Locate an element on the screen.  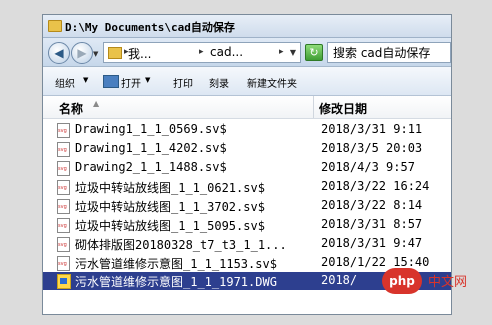
sort-ascending-icon: ▲ is located at coordinates (96, 103).